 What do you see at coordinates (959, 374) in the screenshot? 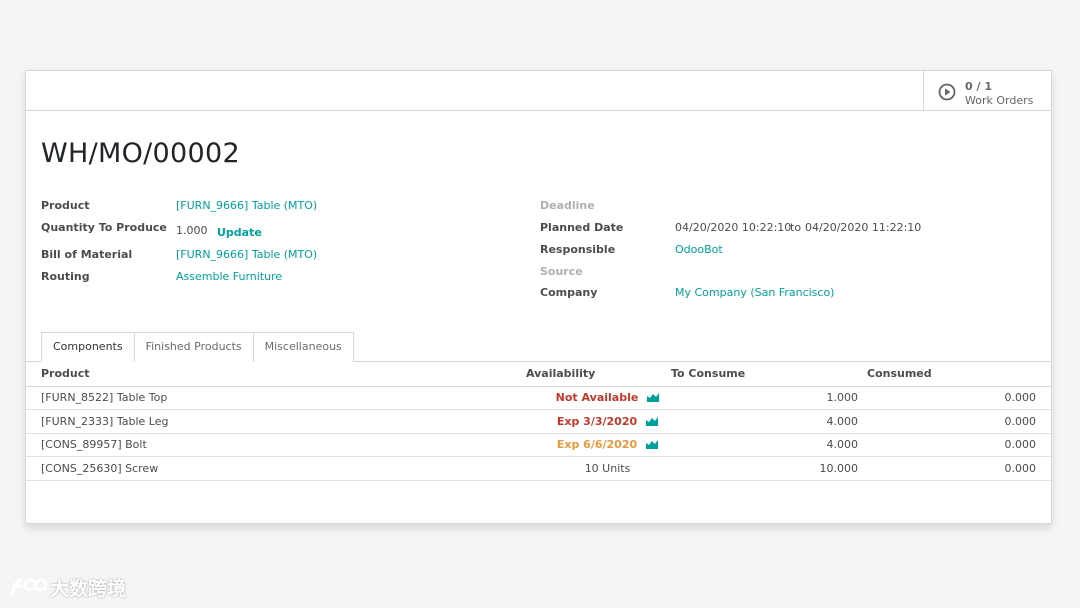
I see `header-consumed: Consumed` at bounding box center [959, 374].